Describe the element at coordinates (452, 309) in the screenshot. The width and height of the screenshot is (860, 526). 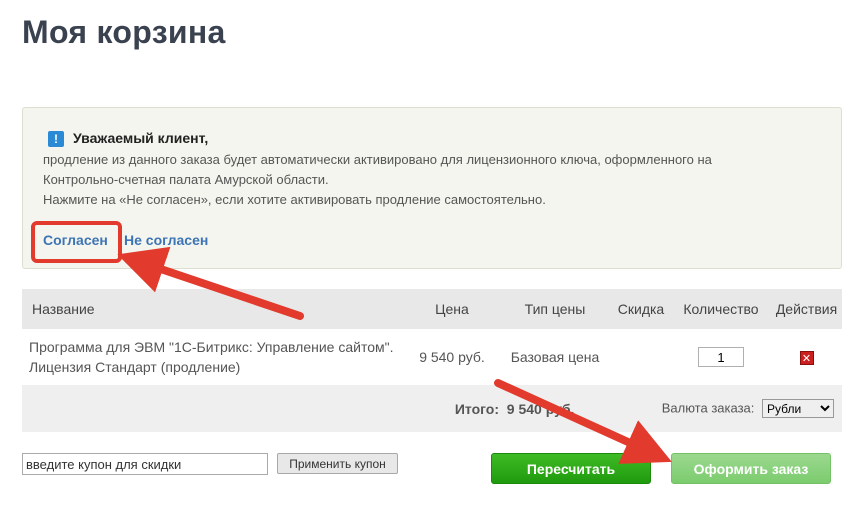
I see `header-price: Цена` at that location.